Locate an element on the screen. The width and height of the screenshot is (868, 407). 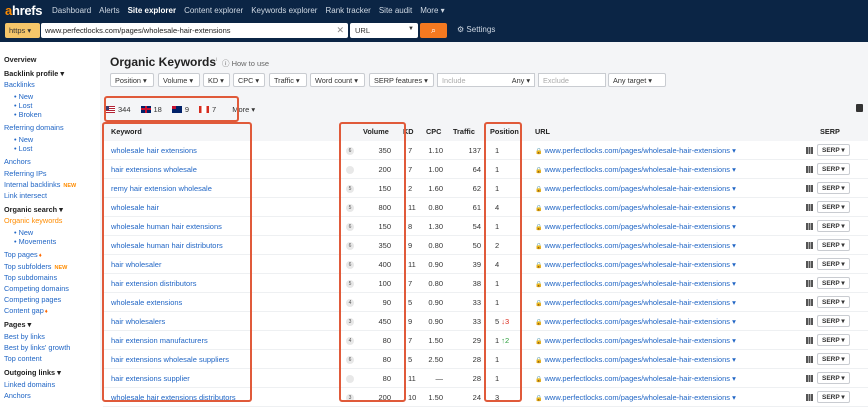
protocol-select: https ▾ is located at coordinates (22, 30).